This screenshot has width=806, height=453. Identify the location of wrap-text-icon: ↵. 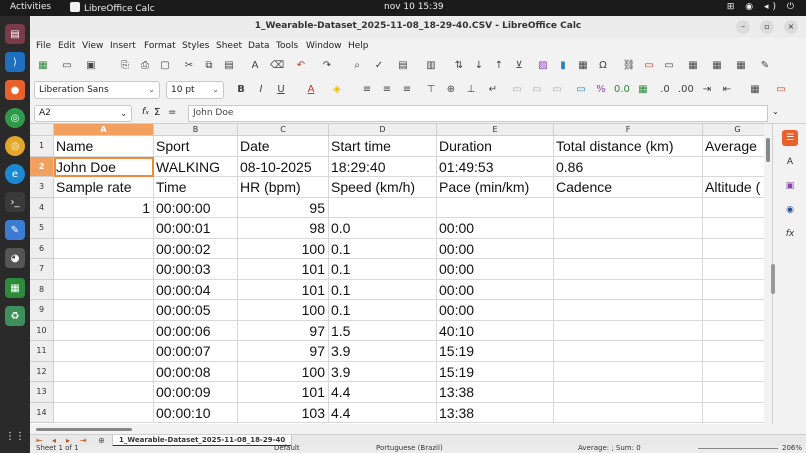
(493, 90).